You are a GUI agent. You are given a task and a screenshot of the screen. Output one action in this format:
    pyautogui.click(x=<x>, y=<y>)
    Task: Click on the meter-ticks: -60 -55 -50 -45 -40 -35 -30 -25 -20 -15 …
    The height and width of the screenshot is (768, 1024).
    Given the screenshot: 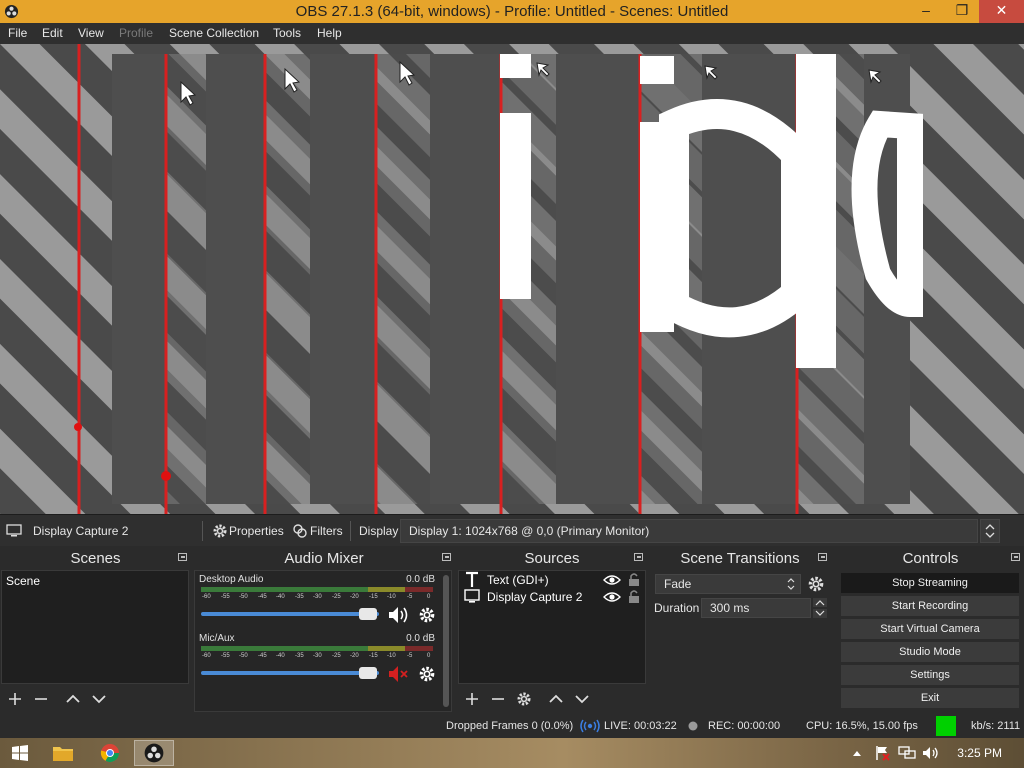 What is the action you would take?
    pyautogui.click(x=317, y=658)
    